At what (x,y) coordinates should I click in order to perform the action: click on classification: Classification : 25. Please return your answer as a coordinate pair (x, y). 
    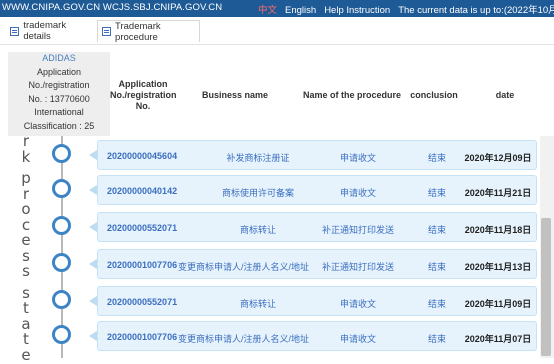
    Looking at the image, I should click on (59, 125).